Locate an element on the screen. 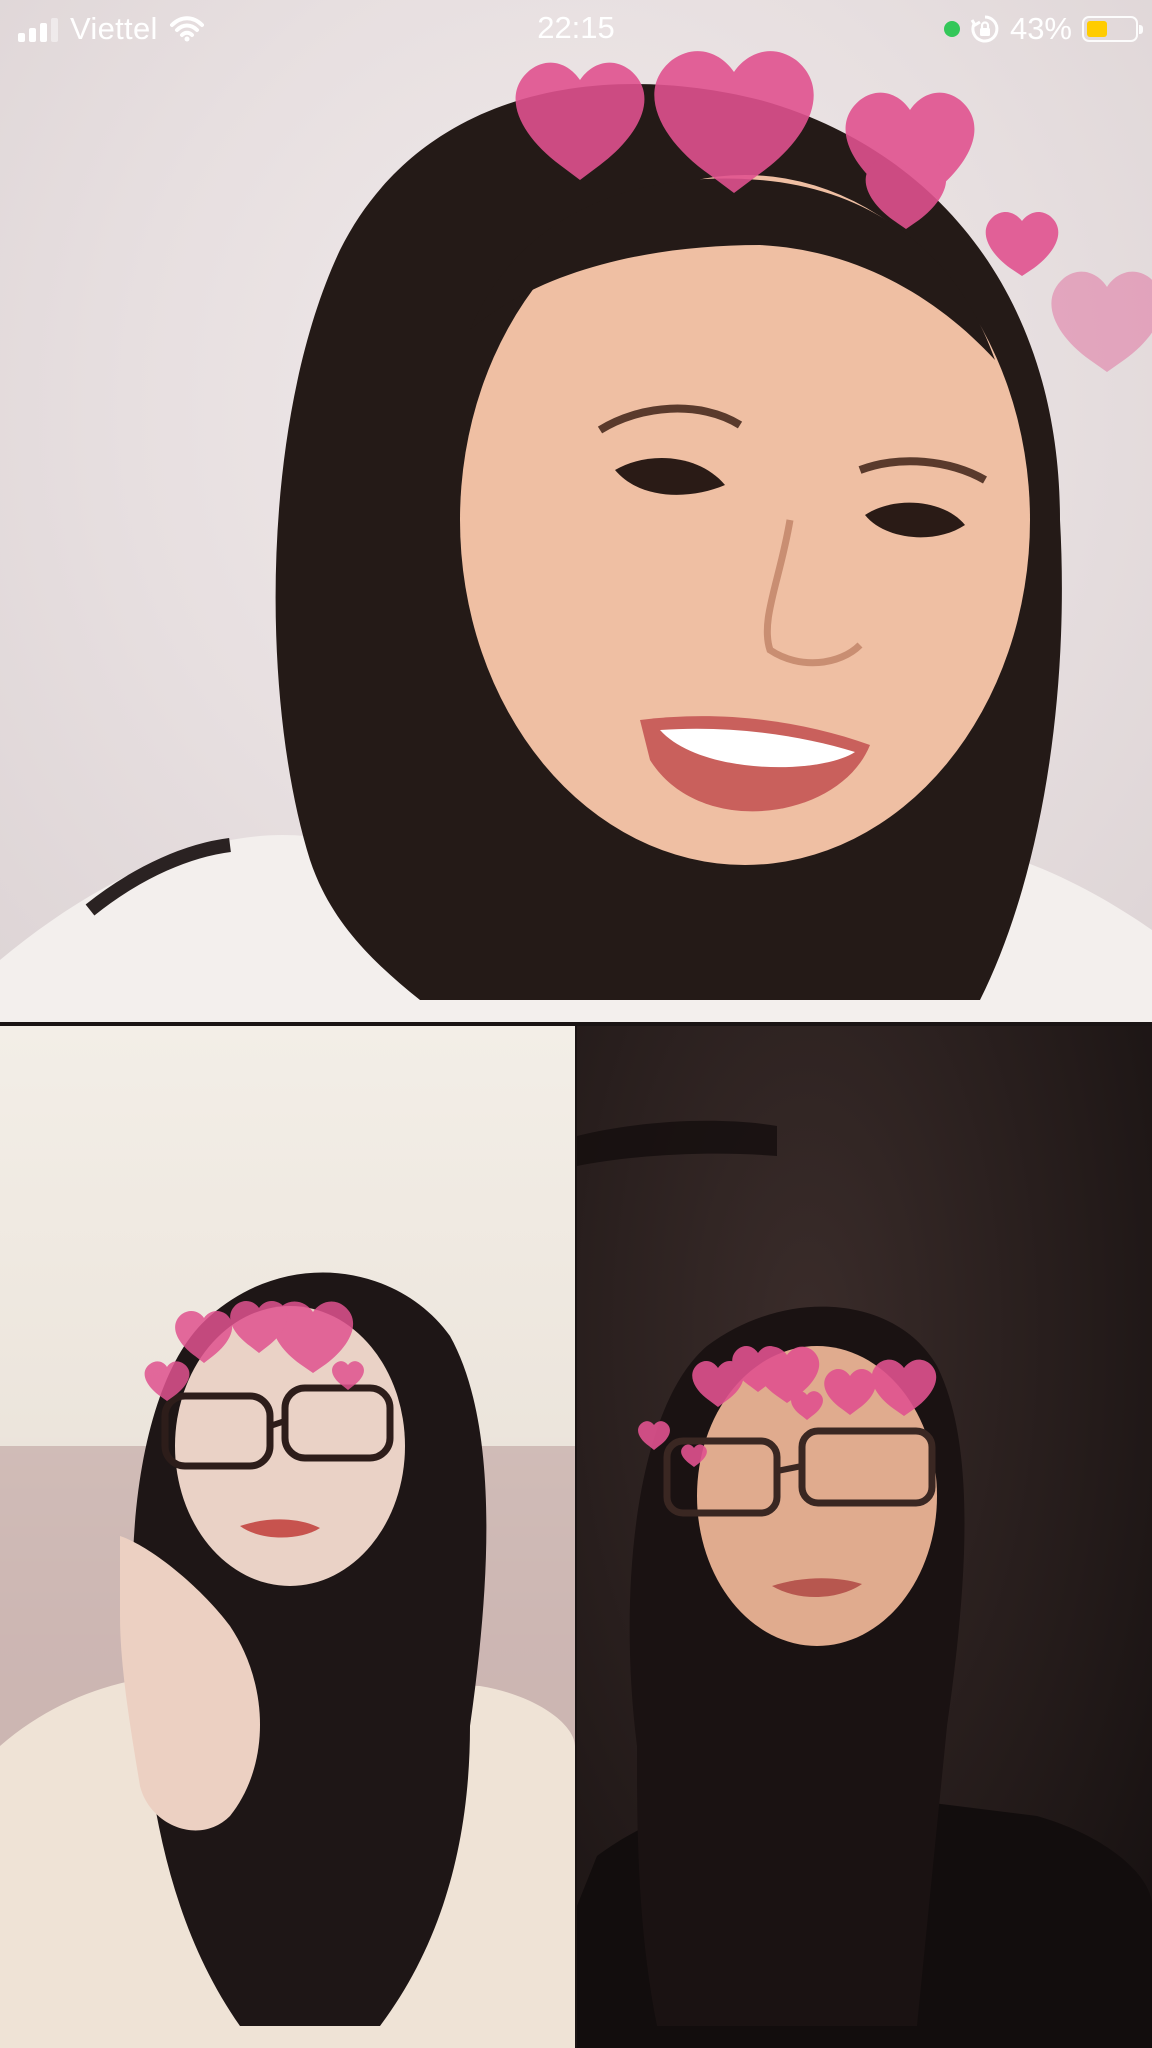  status-bar-right: 43% is located at coordinates (1043, 29).